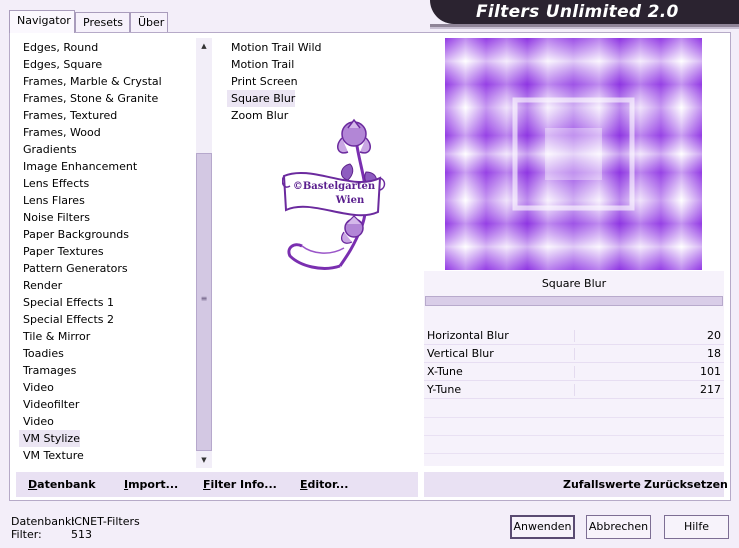 The height and width of the screenshot is (548, 739). I want to click on tab-presets: Presets, so click(102, 22).